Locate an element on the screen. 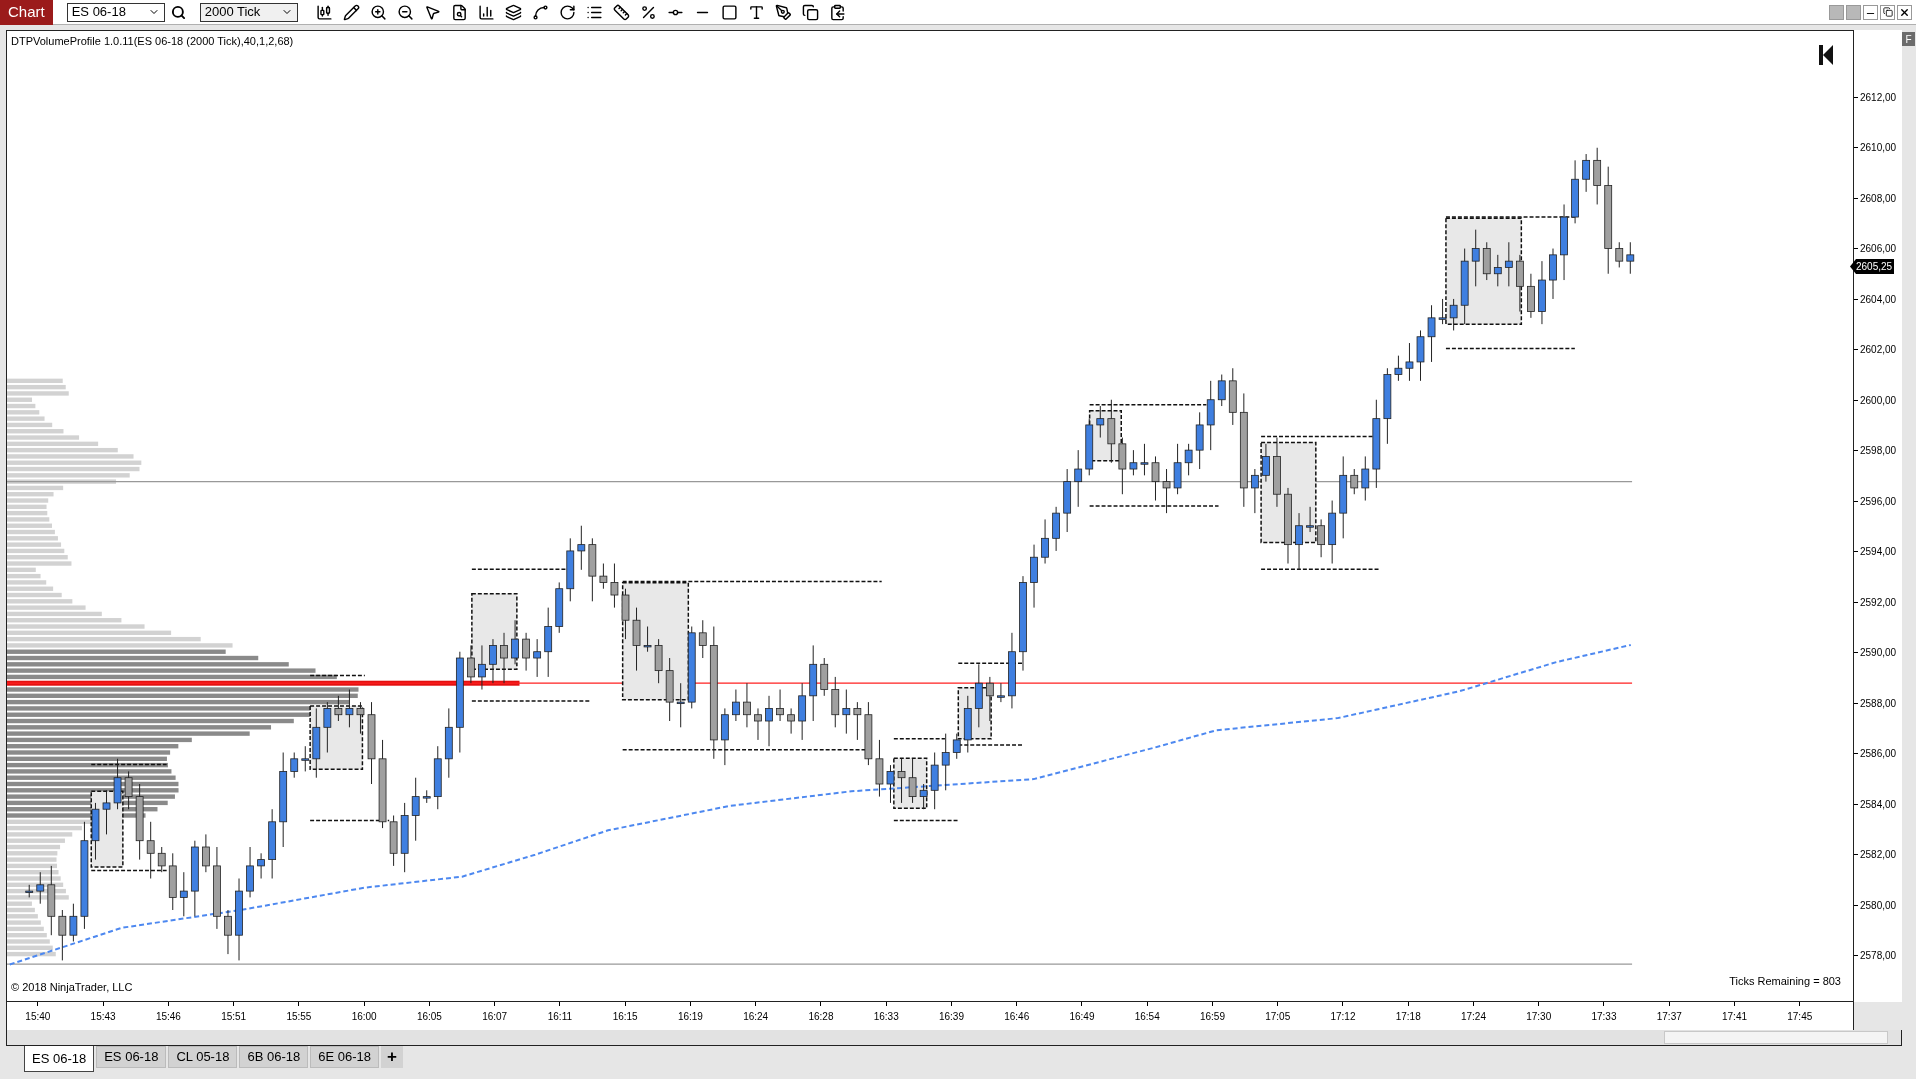 This screenshot has width=1916, height=1079. chart-title: Chart is located at coordinates (26, 12).